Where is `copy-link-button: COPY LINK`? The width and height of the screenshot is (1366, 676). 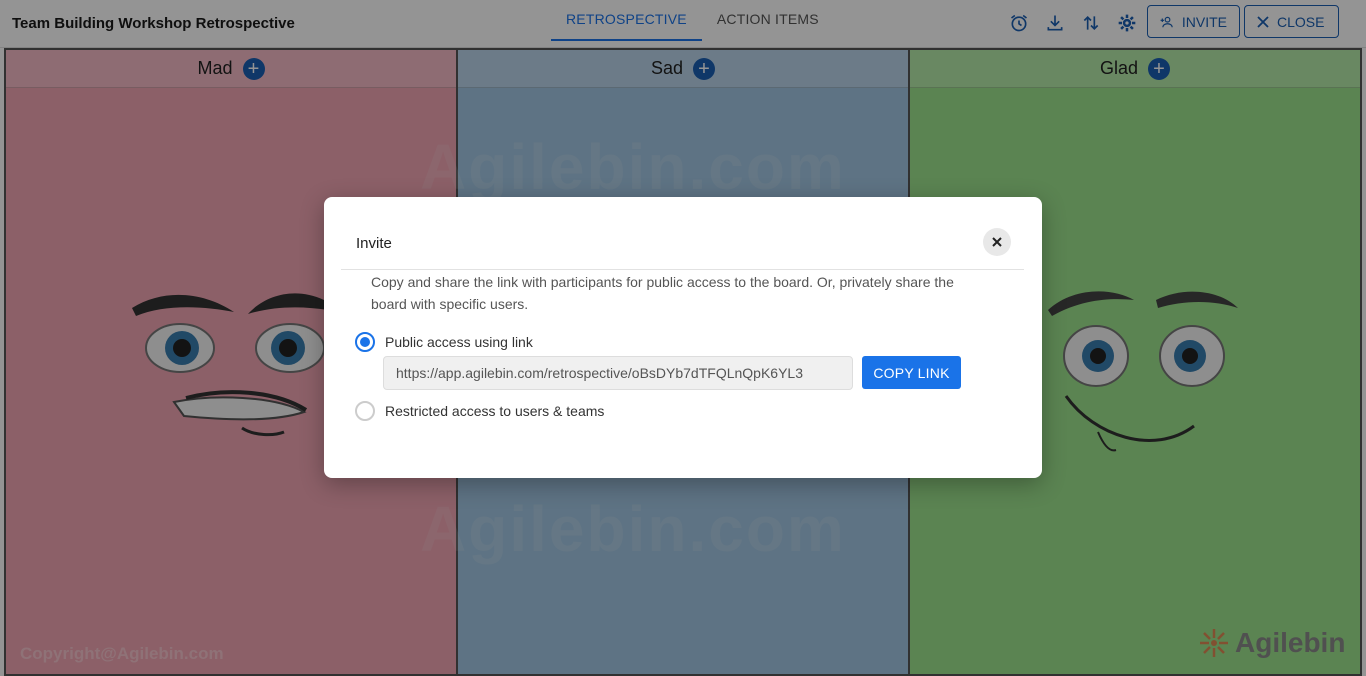 copy-link-button: COPY LINK is located at coordinates (911, 372).